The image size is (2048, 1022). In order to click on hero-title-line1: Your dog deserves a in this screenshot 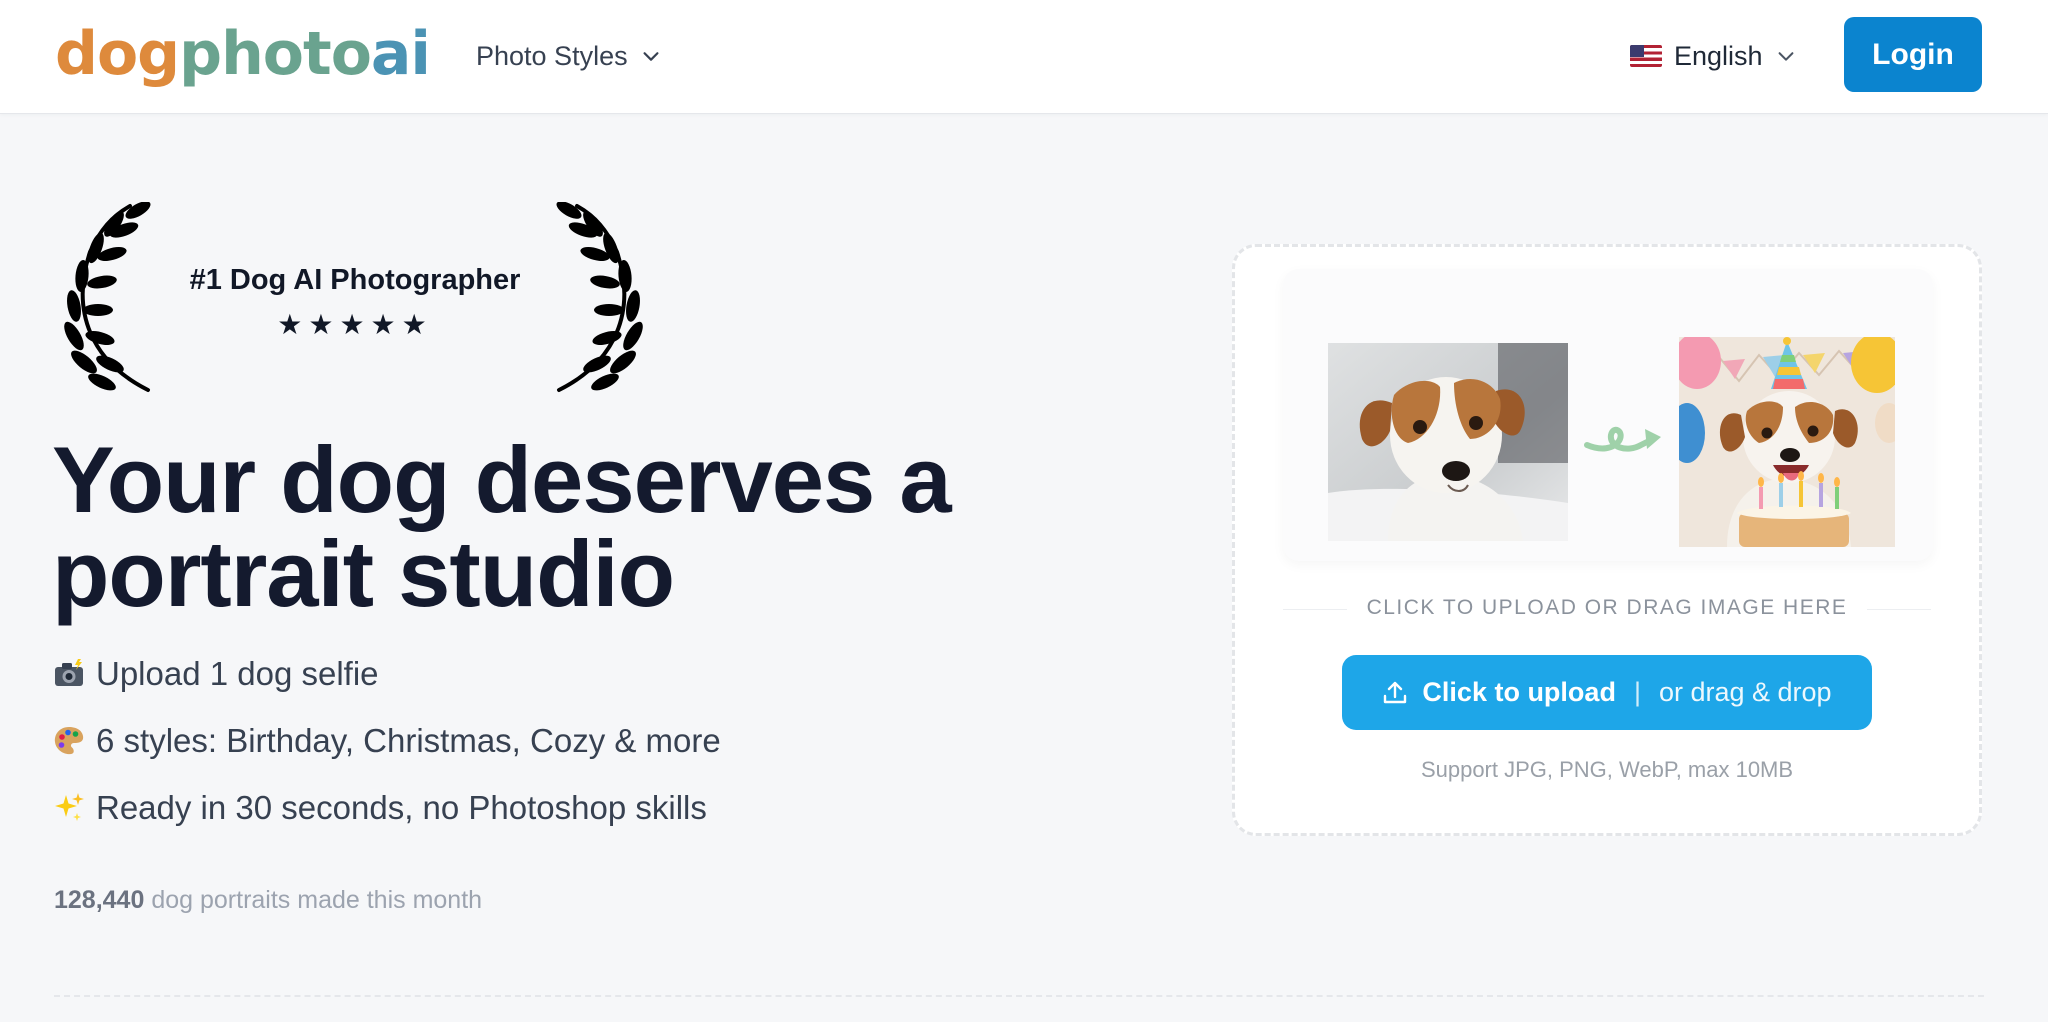, I will do `click(502, 479)`.